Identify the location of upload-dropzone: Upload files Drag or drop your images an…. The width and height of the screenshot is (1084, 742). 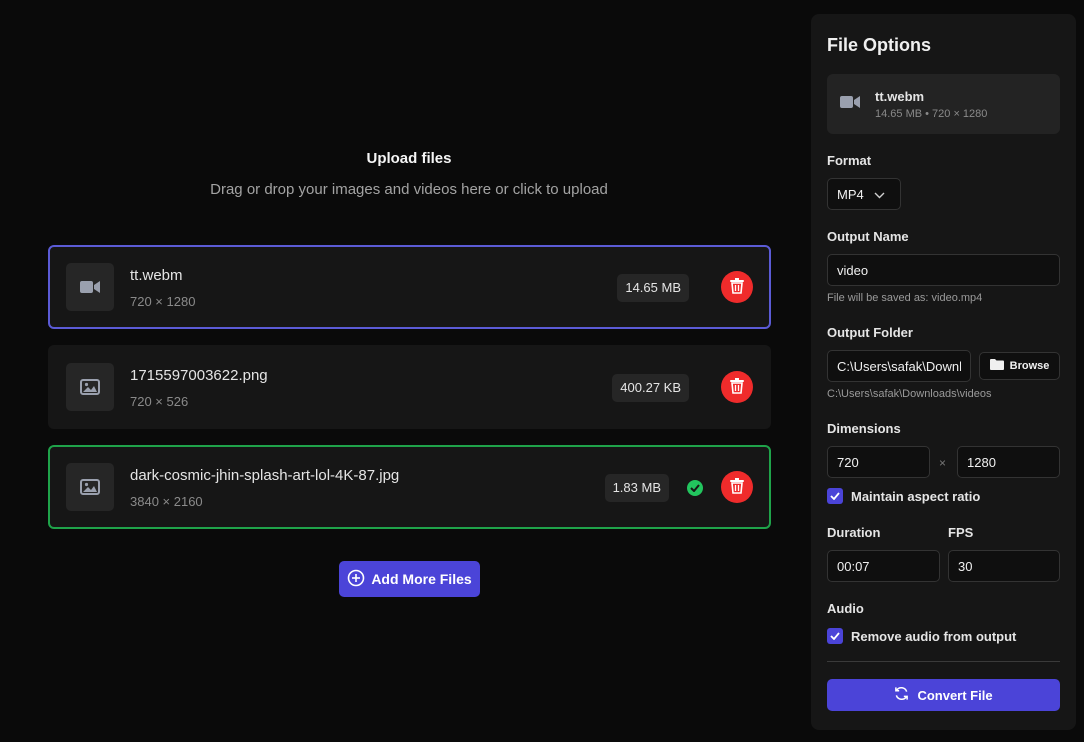
(409, 174).